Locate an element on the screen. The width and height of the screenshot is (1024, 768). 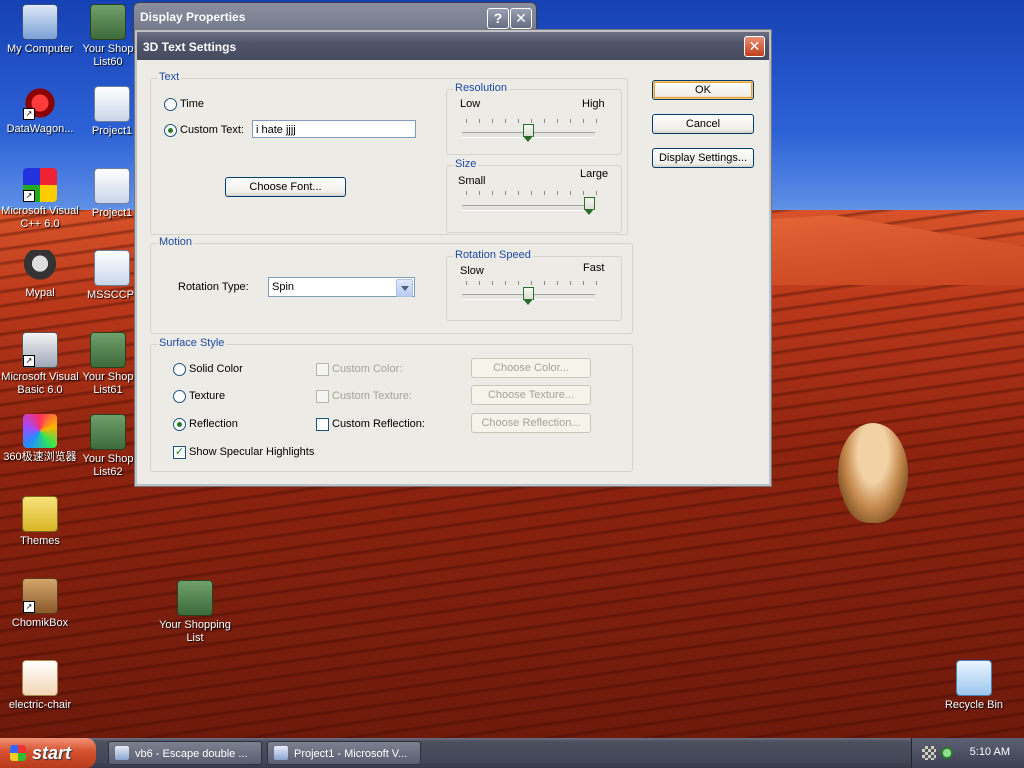
vb-icon is located at coordinates (281, 753).